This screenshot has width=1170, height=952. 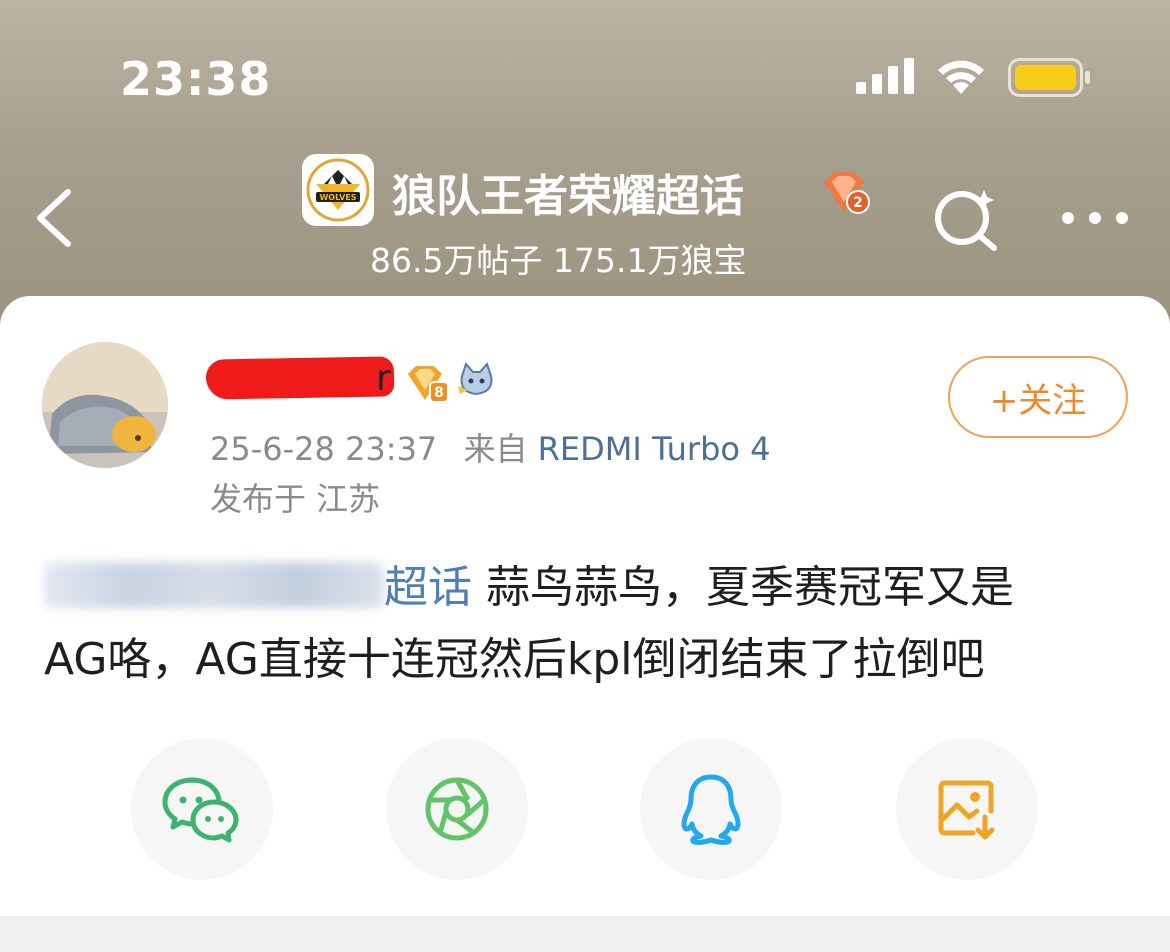 I want to click on logo-text: WOLVES, so click(x=337, y=197).